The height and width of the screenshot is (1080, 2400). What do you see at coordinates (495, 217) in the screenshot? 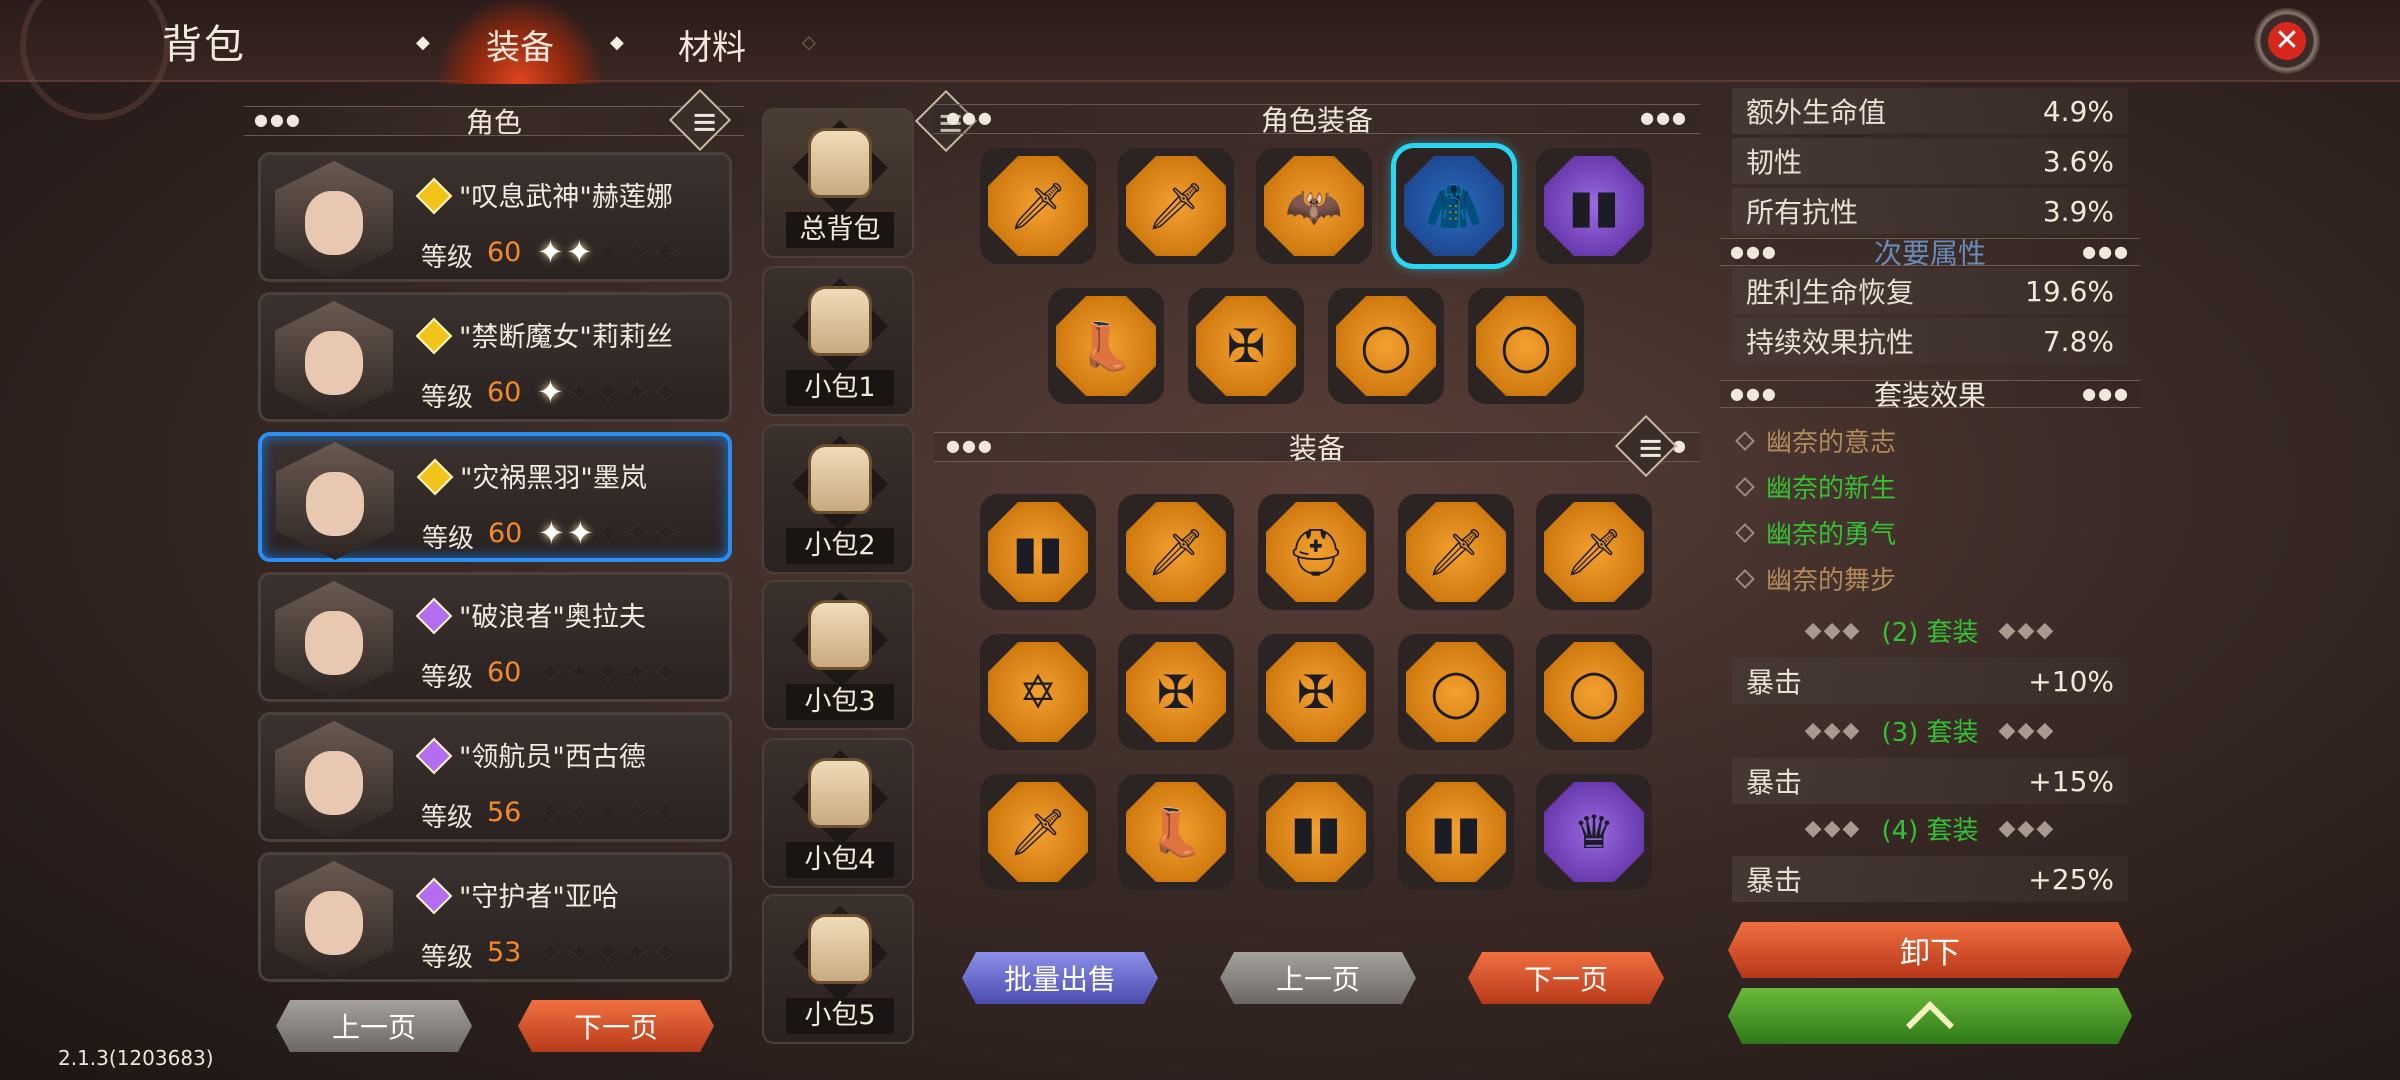
I see `hero-card: "叹息武神"赫莲娜 等级 60 ✦✦✦✦✦` at bounding box center [495, 217].